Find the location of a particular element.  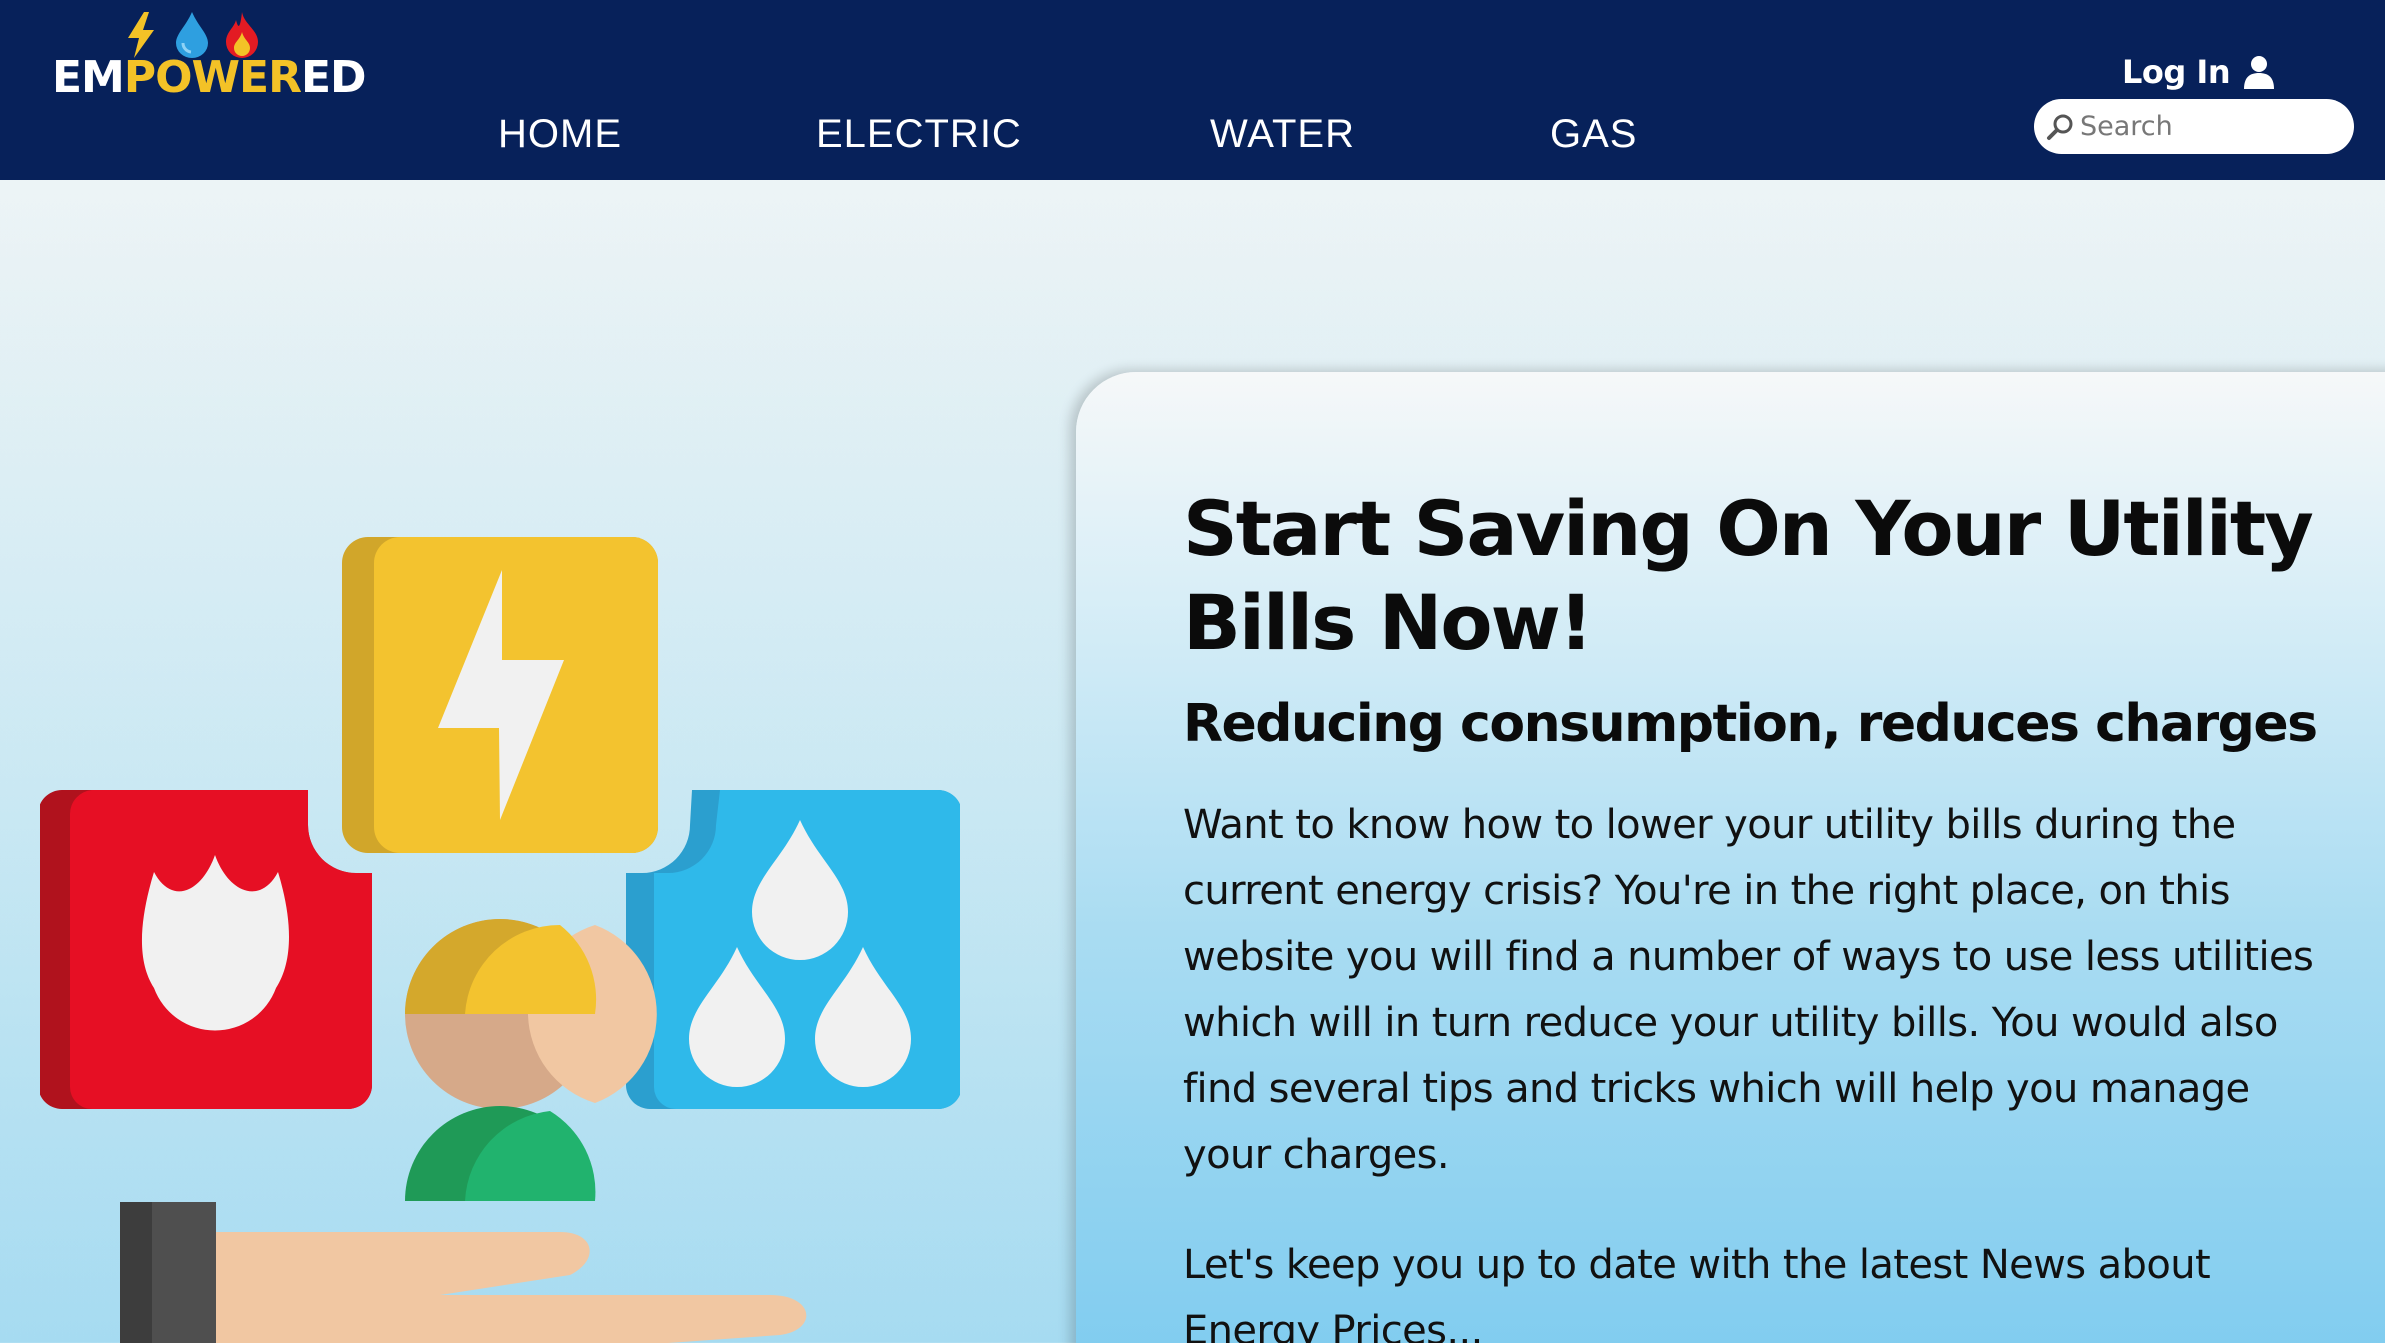

gas-block is located at coordinates (205, 949).